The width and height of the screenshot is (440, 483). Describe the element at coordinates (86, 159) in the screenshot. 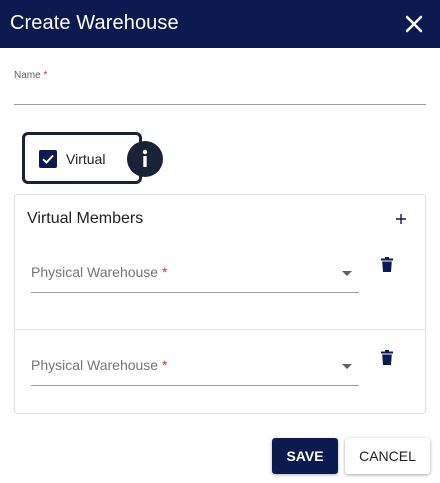

I see `virtual-label: Virtual` at that location.